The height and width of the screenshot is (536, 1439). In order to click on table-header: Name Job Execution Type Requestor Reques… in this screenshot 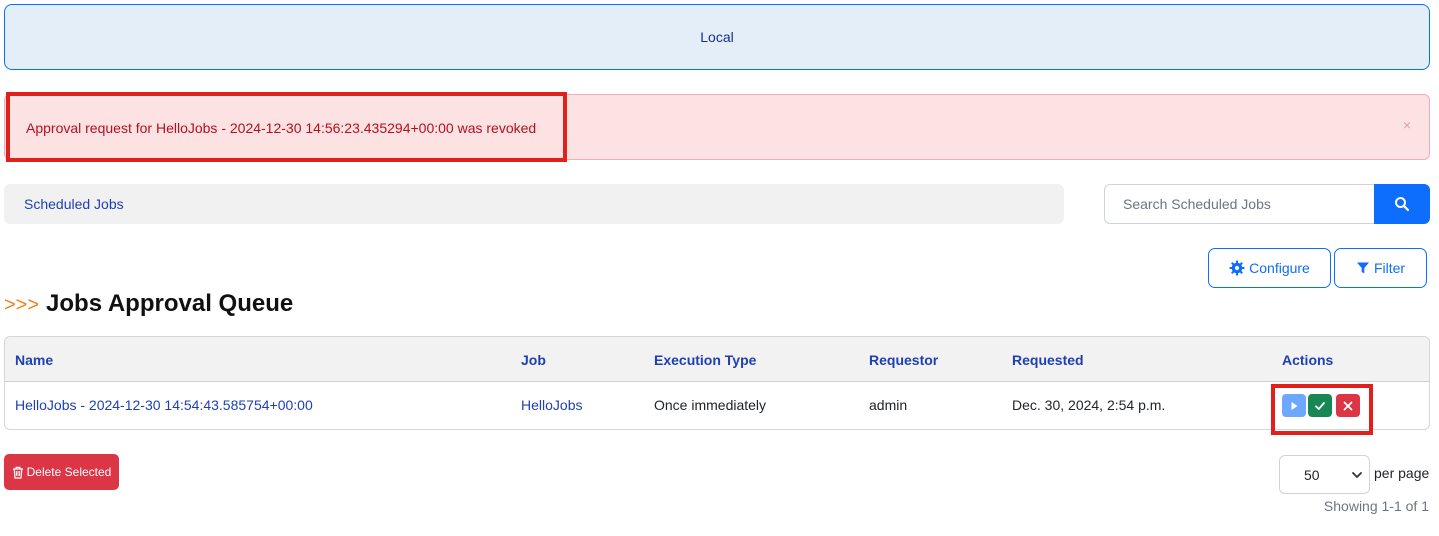, I will do `click(717, 359)`.